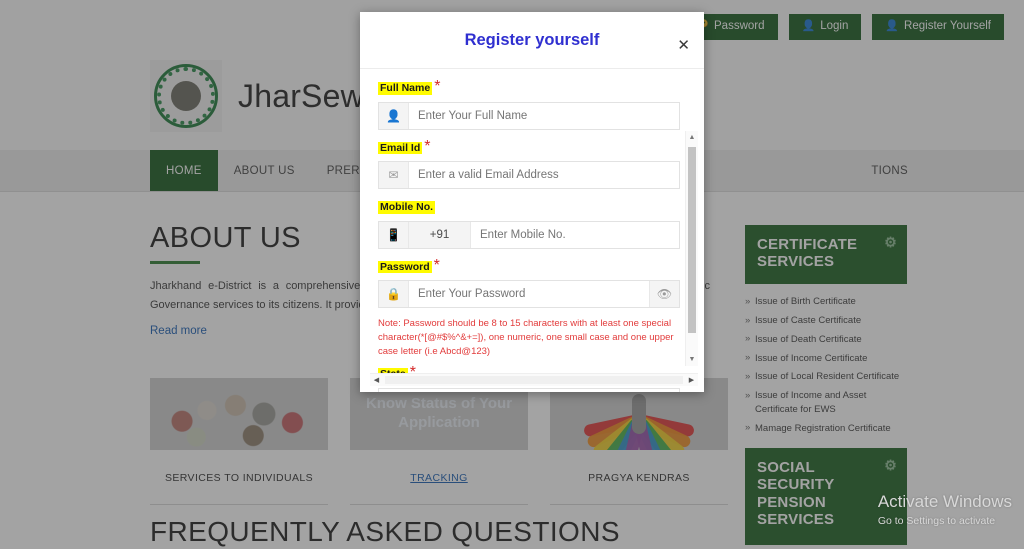  I want to click on email-label-line: Email Id *, so click(529, 148).